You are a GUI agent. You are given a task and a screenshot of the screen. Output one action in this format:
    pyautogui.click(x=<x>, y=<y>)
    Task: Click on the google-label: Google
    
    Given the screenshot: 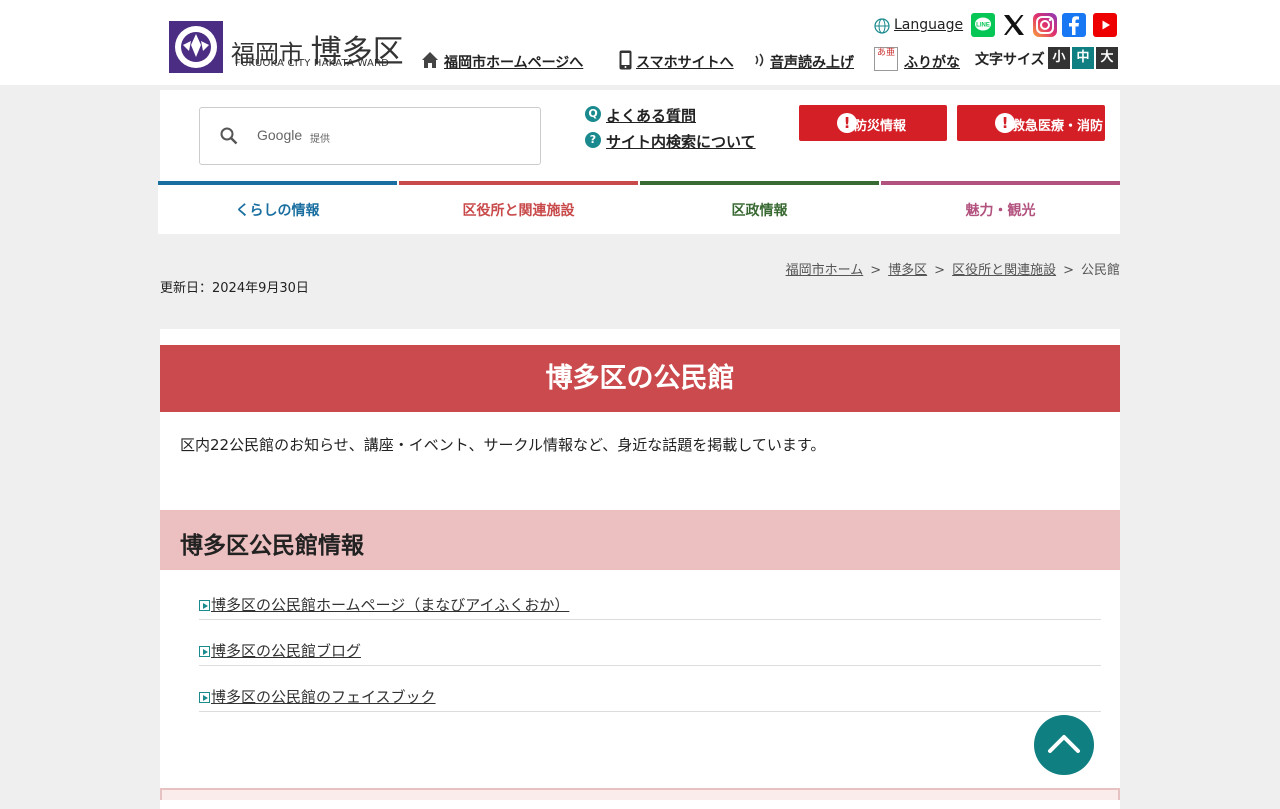 What is the action you would take?
    pyautogui.click(x=280, y=135)
    